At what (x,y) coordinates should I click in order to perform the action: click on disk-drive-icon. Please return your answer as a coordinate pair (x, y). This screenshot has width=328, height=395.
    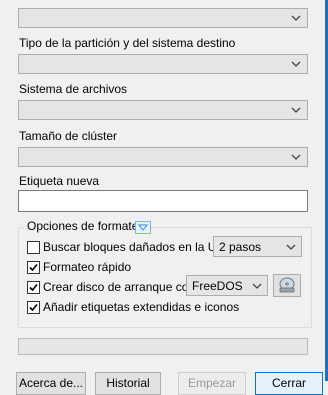
    Looking at the image, I should click on (287, 285).